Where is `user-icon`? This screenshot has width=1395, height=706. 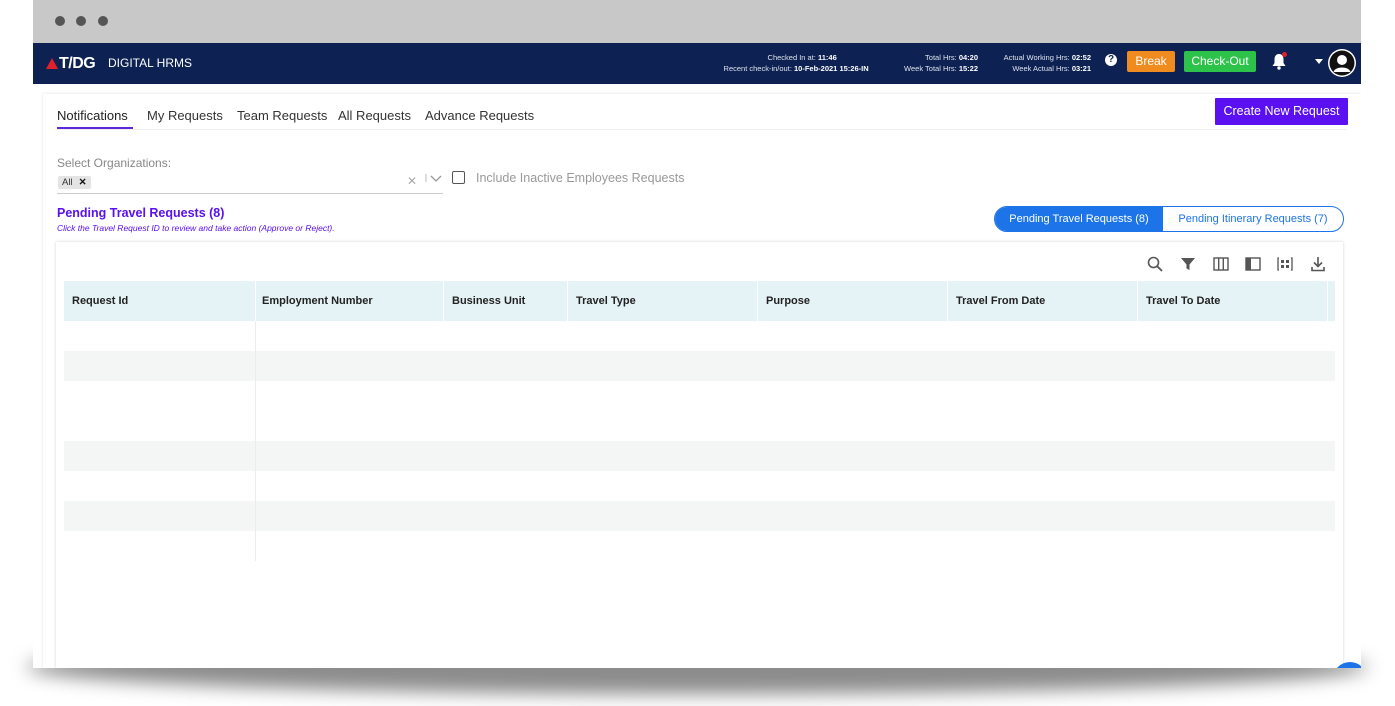 user-icon is located at coordinates (1342, 63).